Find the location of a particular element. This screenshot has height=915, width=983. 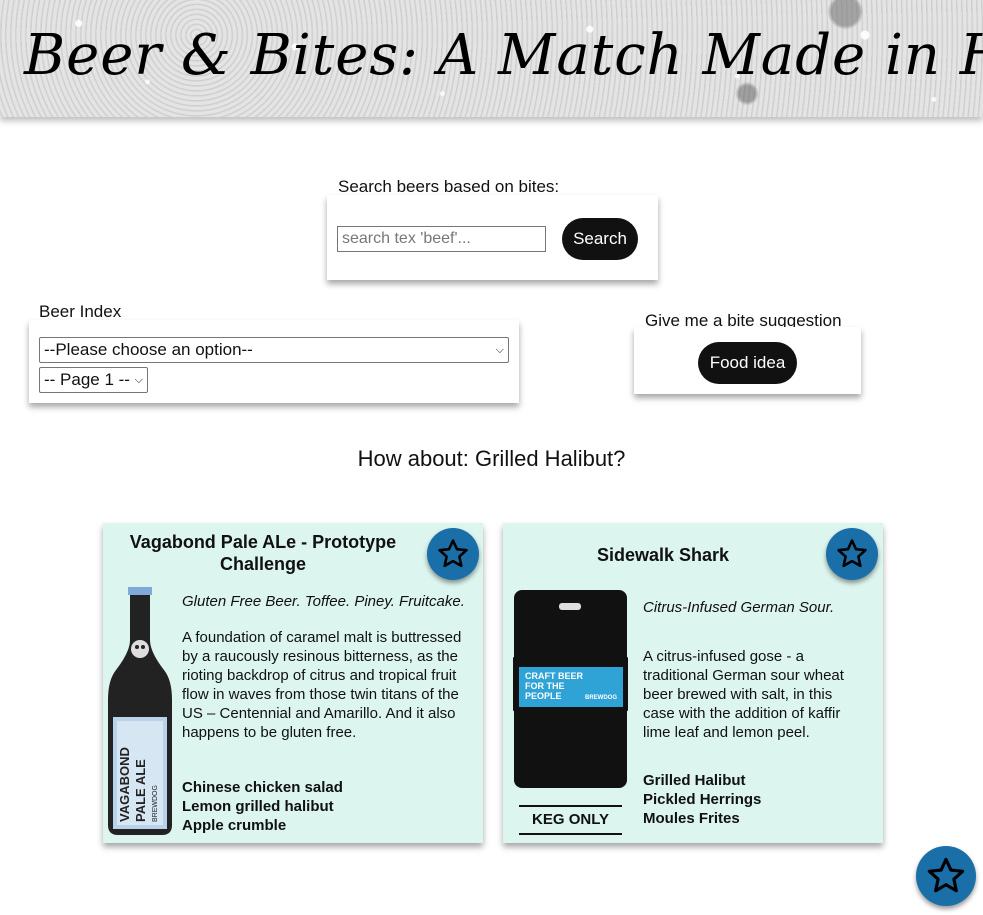

page-select: -- Page 1 -- ⌵ is located at coordinates (93, 380).